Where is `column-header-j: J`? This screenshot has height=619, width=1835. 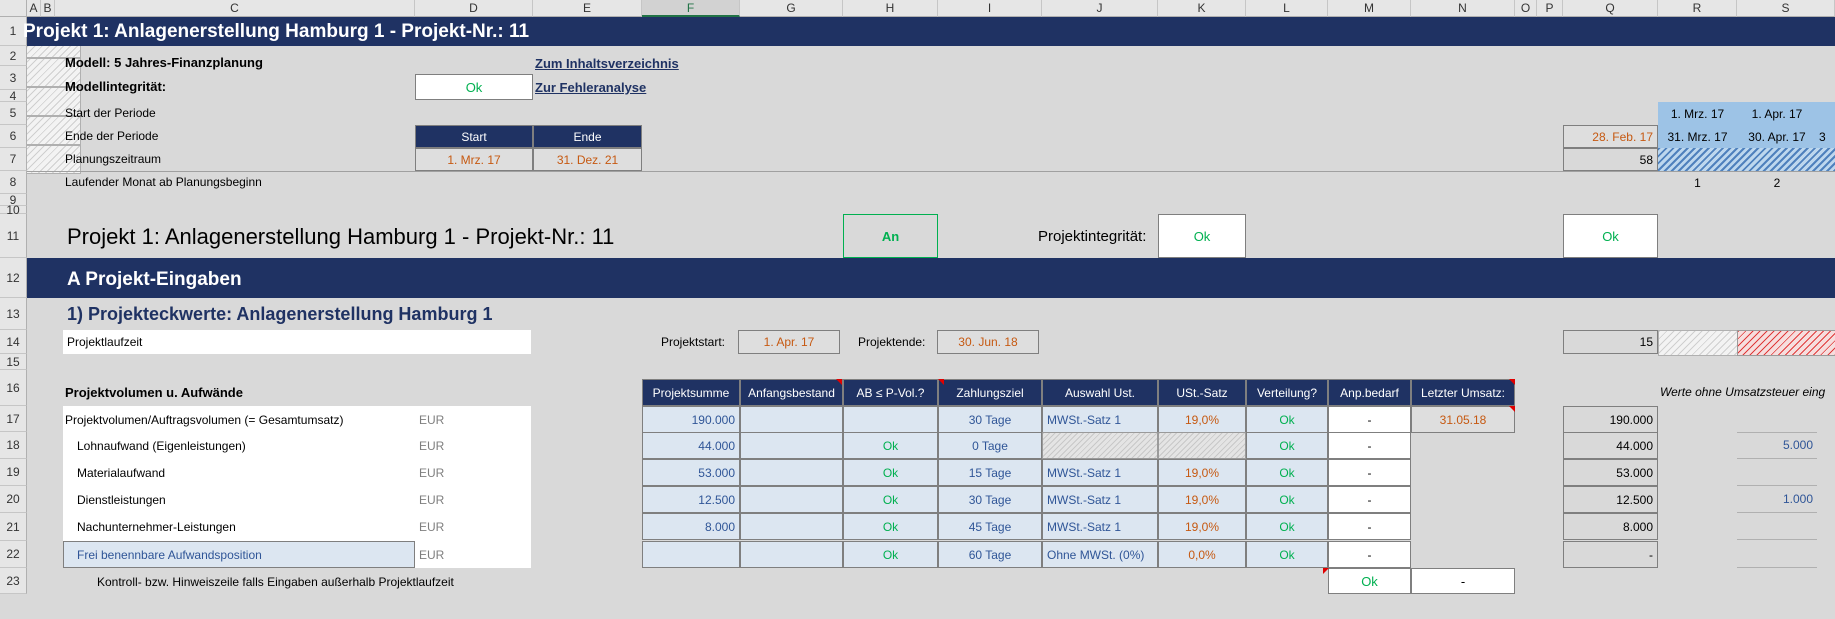
column-header-j: J is located at coordinates (1100, 8).